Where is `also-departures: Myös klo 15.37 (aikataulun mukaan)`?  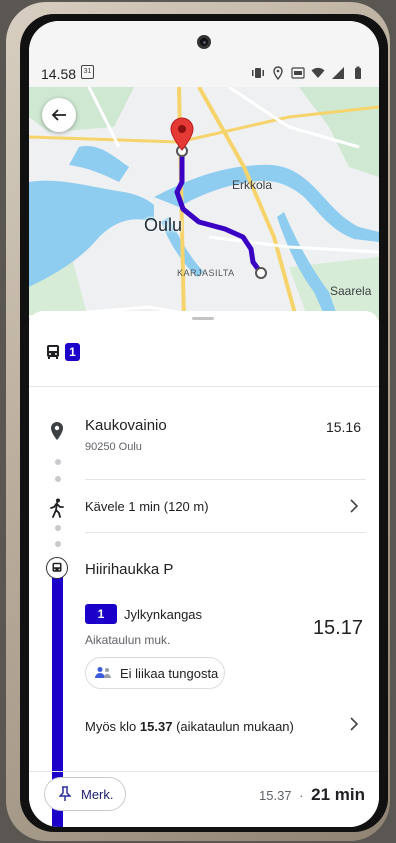 also-departures: Myös klo 15.37 (aikataulun mukaan) is located at coordinates (189, 726).